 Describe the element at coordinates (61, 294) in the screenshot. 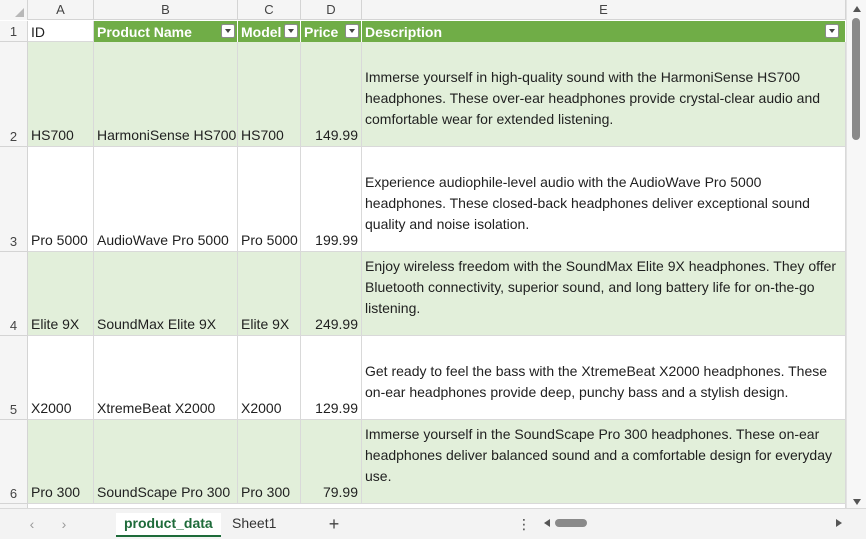

I see `table-cell-id: Elite 9X` at that location.